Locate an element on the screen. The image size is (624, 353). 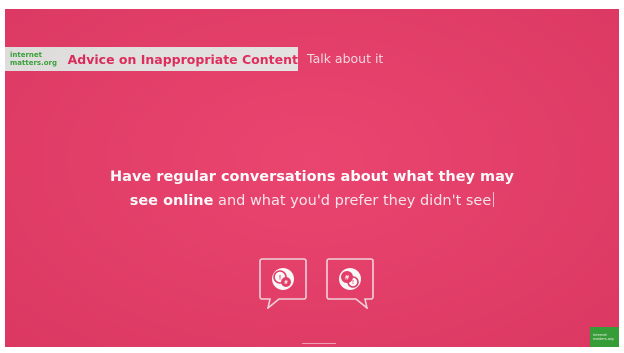
corner-logo-badge: Internet matters.org is located at coordinates (604, 337).